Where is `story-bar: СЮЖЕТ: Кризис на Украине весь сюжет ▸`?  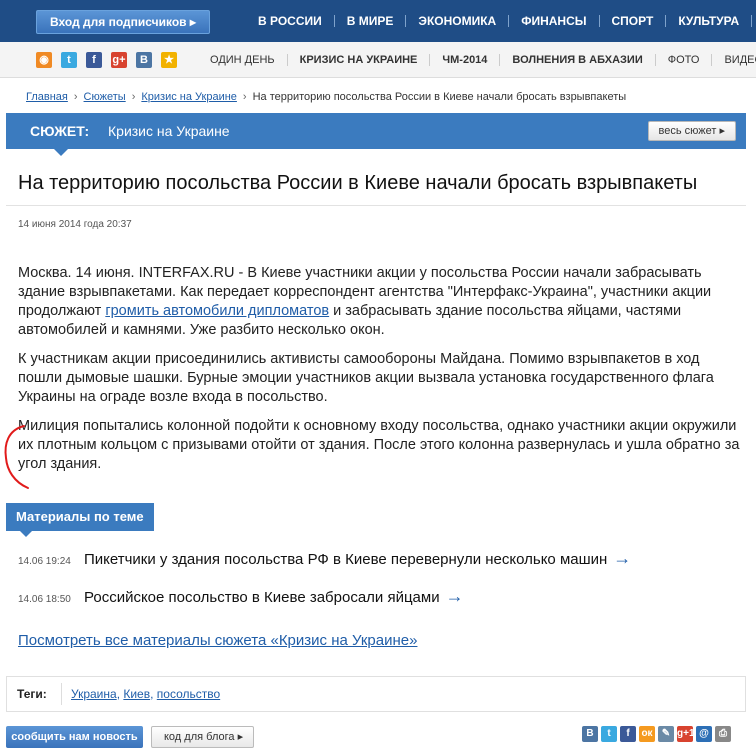 story-bar: СЮЖЕТ: Кризис на Украине весь сюжет ▸ is located at coordinates (376, 134).